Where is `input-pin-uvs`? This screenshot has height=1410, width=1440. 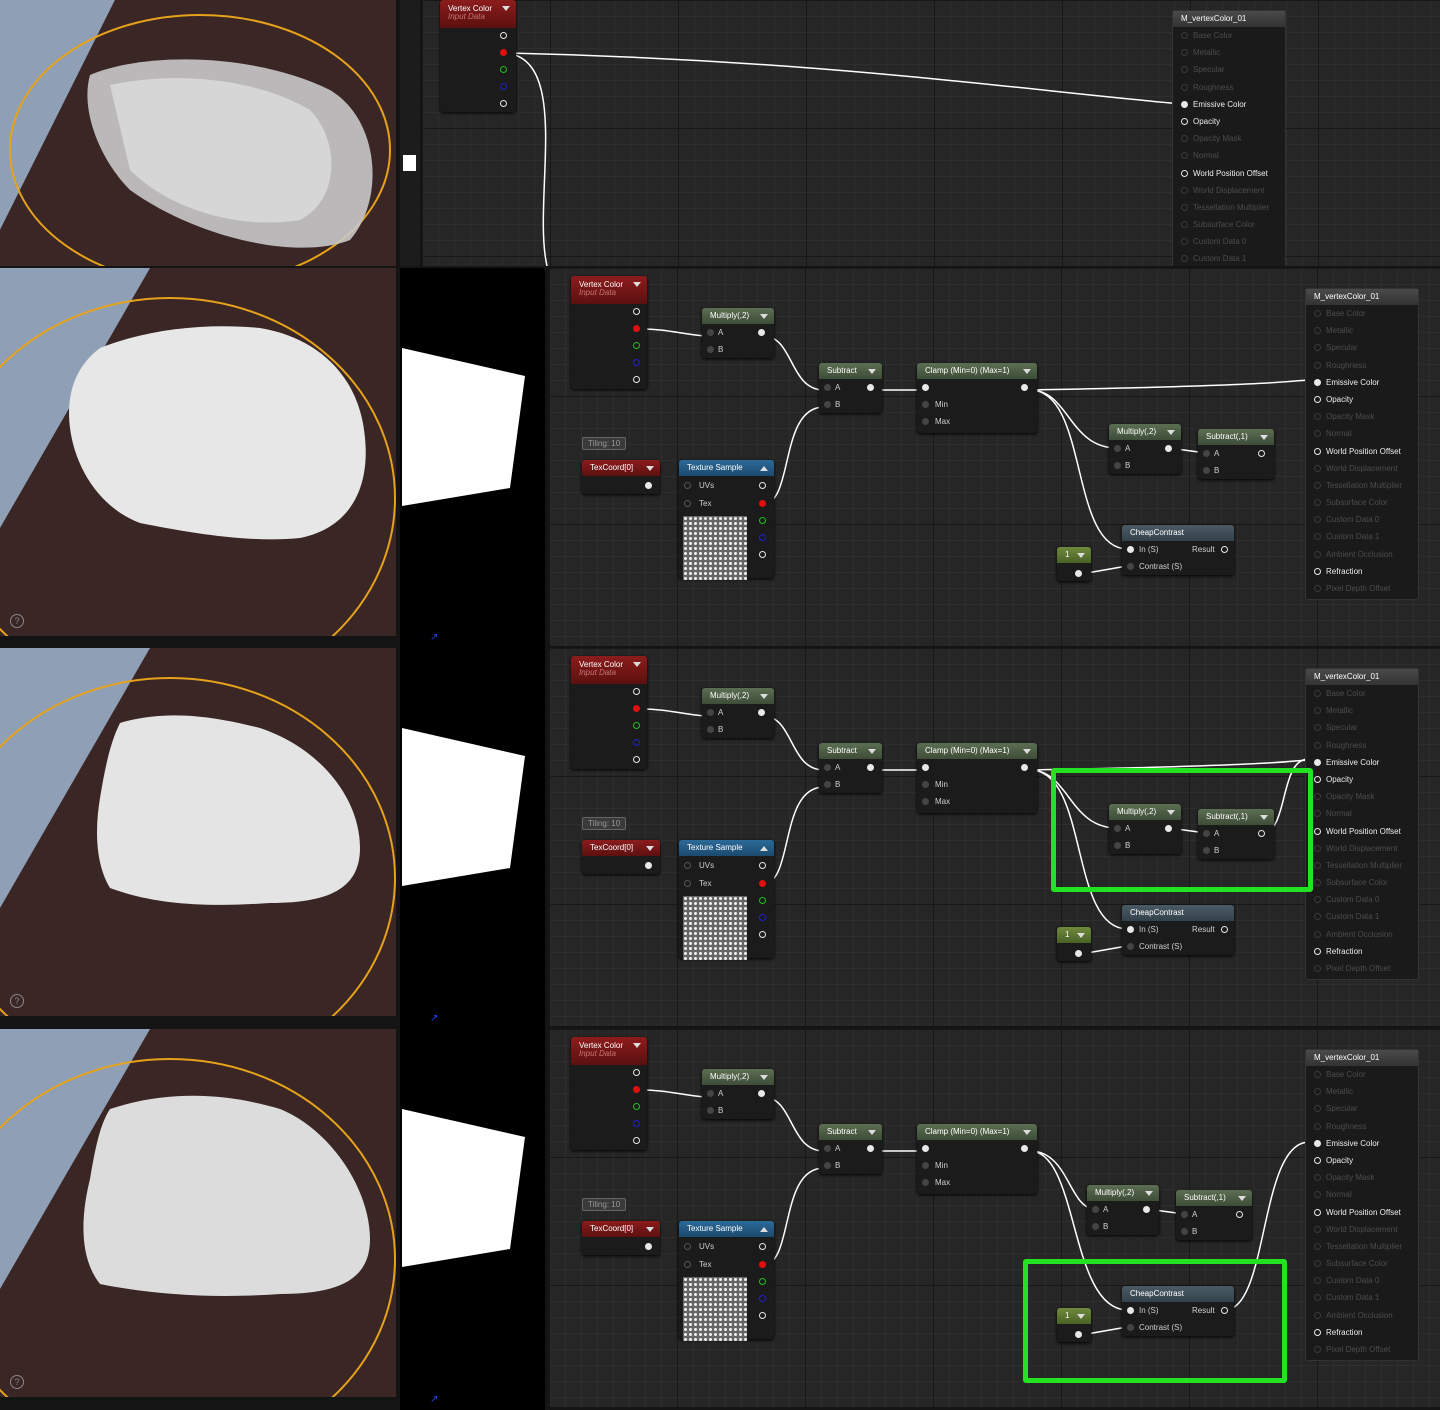
input-pin-uvs is located at coordinates (687, 485).